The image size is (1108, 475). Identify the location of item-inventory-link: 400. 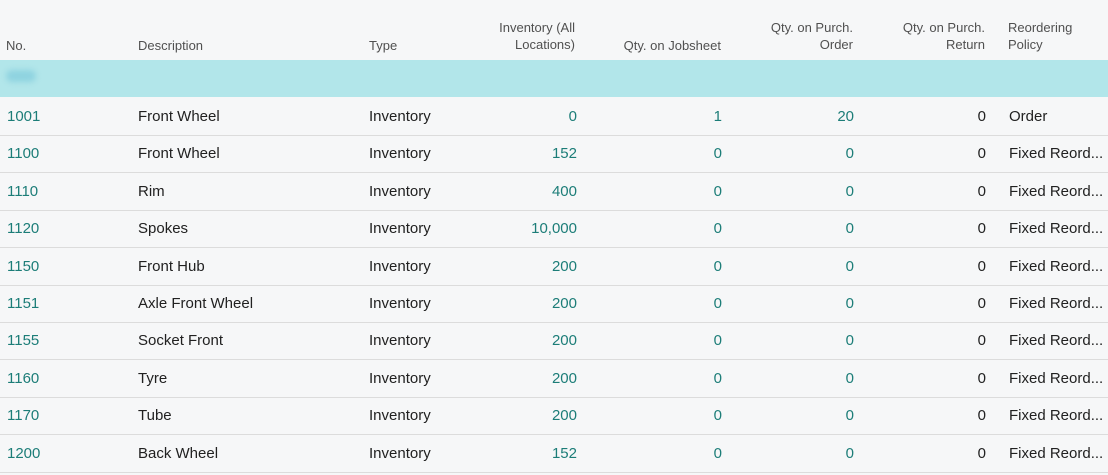
(528, 191).